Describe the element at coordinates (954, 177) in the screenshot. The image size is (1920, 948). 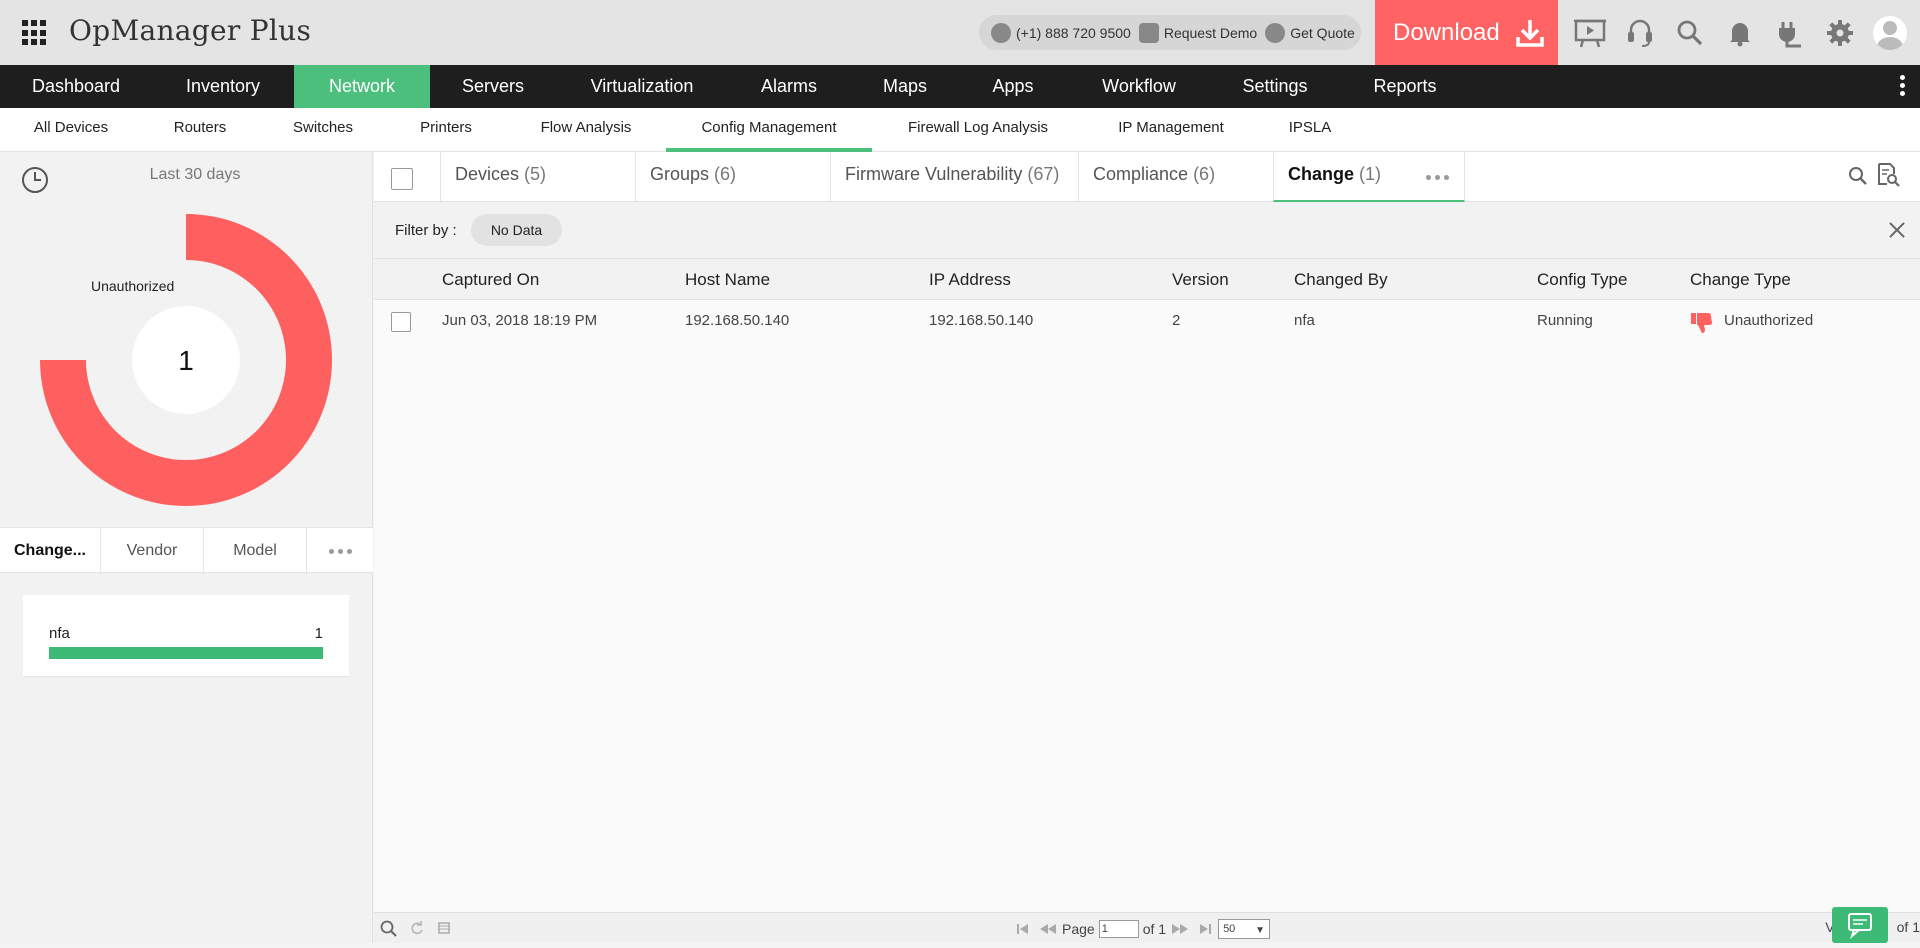
I see `tab-firmware-vulnerability: Firmware Vulnerability (67)` at that location.